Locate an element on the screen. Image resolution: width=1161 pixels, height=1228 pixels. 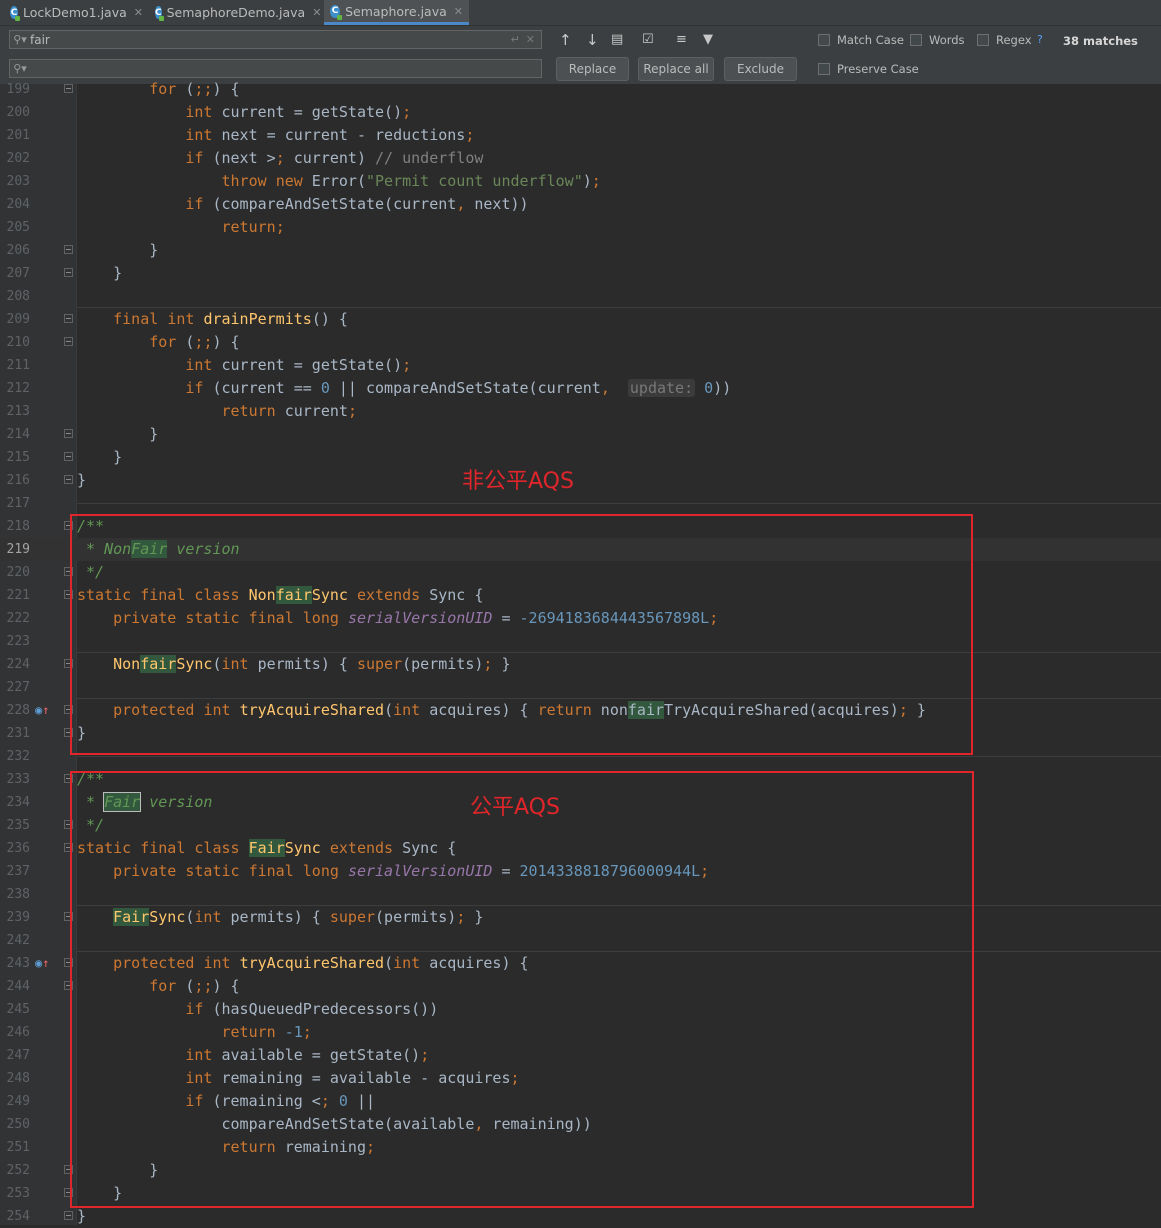
line-number: 251 is located at coordinates (18, 1147).